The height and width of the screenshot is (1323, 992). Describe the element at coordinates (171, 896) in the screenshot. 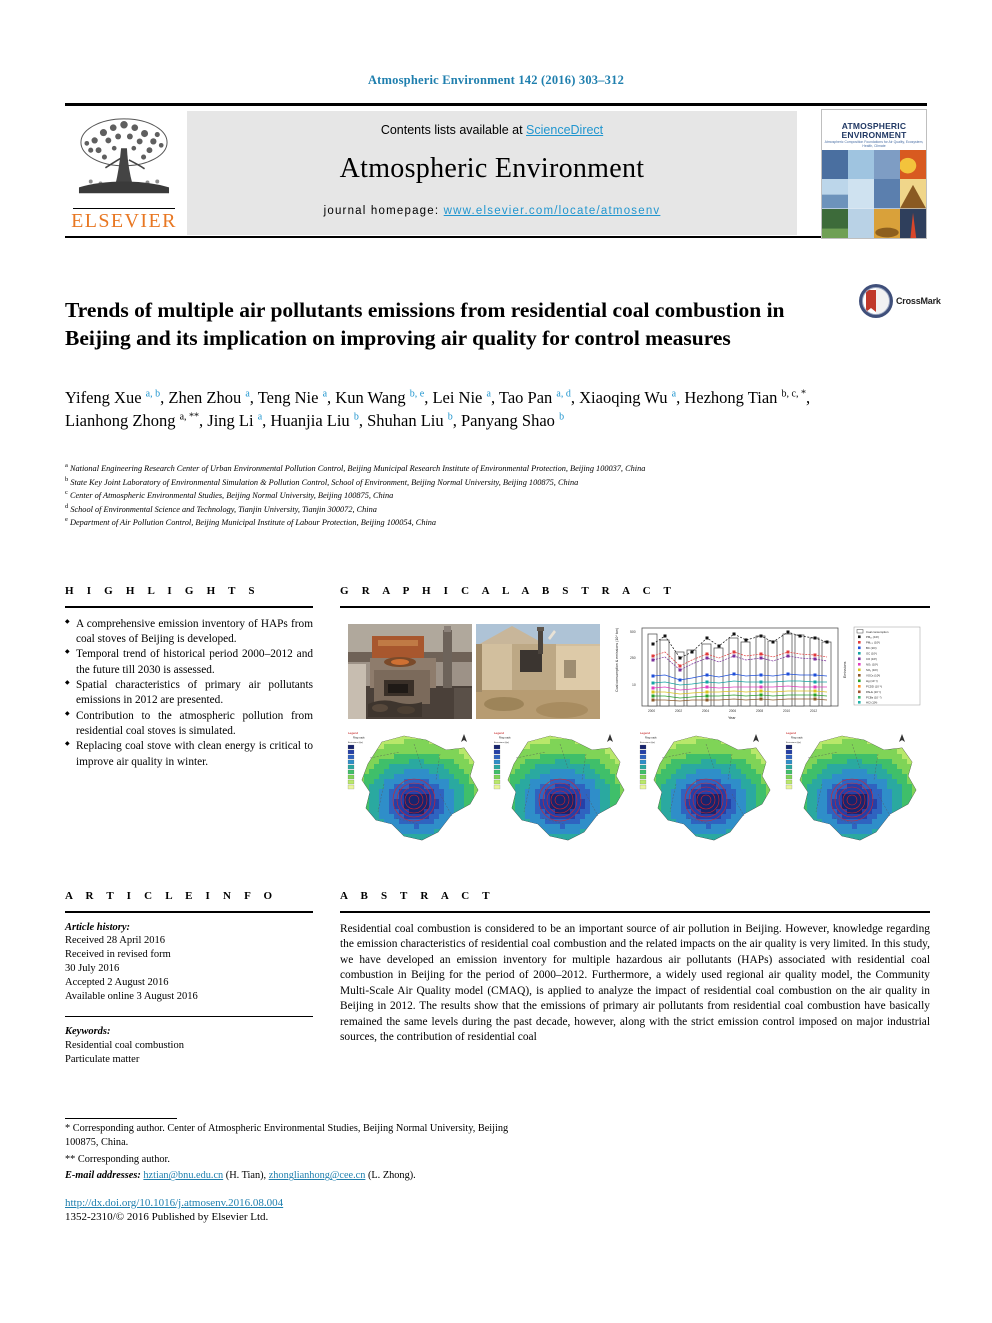

I see `article-info-heading: A R T I C L E I N F O` at that location.